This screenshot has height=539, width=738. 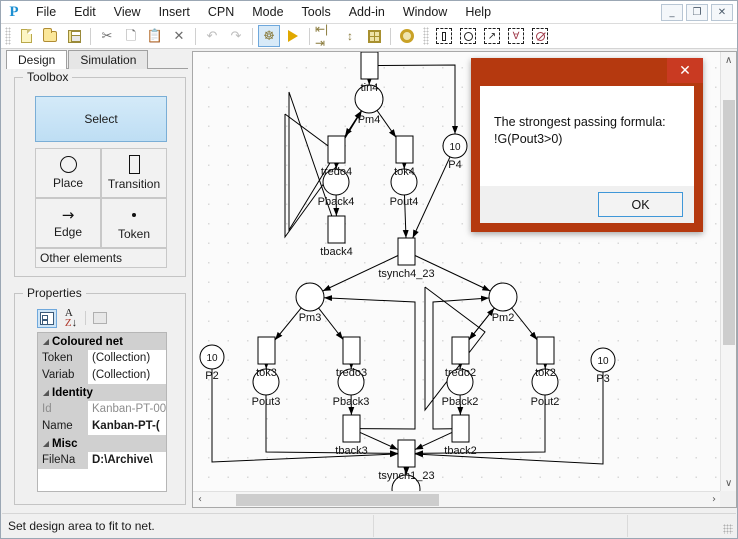 I want to click on transition-node: tin4, so click(x=369, y=73).